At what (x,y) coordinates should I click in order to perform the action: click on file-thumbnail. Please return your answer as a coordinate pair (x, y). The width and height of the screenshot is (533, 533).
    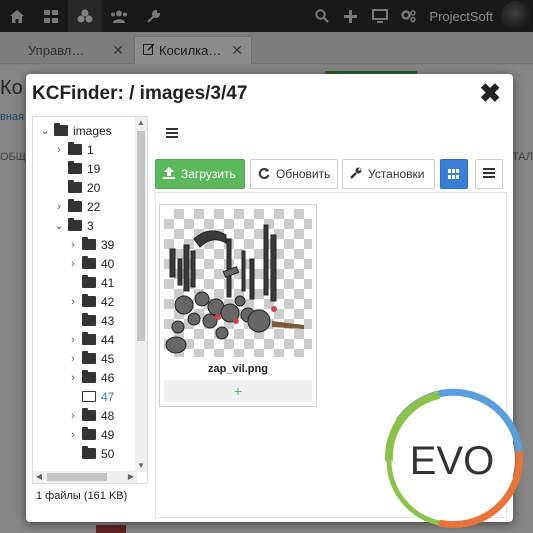
    Looking at the image, I should click on (238, 283).